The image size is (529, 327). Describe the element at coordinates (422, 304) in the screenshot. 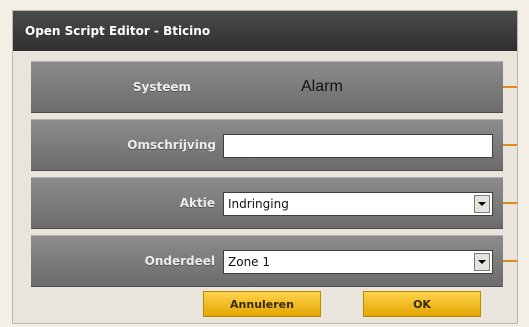

I see `ok-button: OK` at that location.